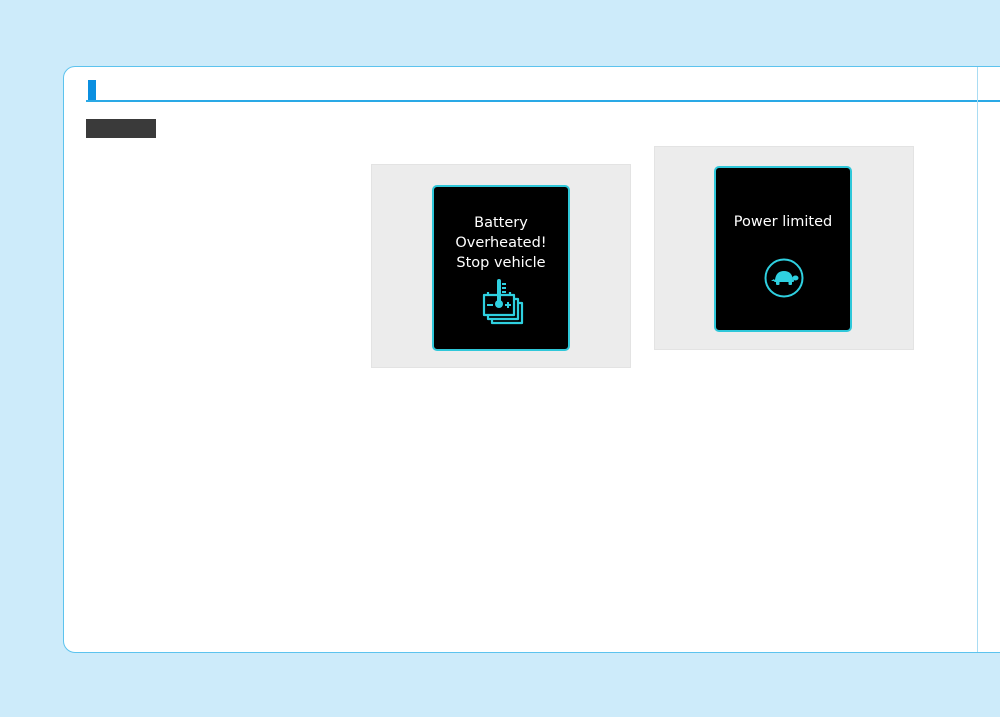 This screenshot has height=717, width=1000. I want to click on warning-message: Power limited, so click(783, 222).